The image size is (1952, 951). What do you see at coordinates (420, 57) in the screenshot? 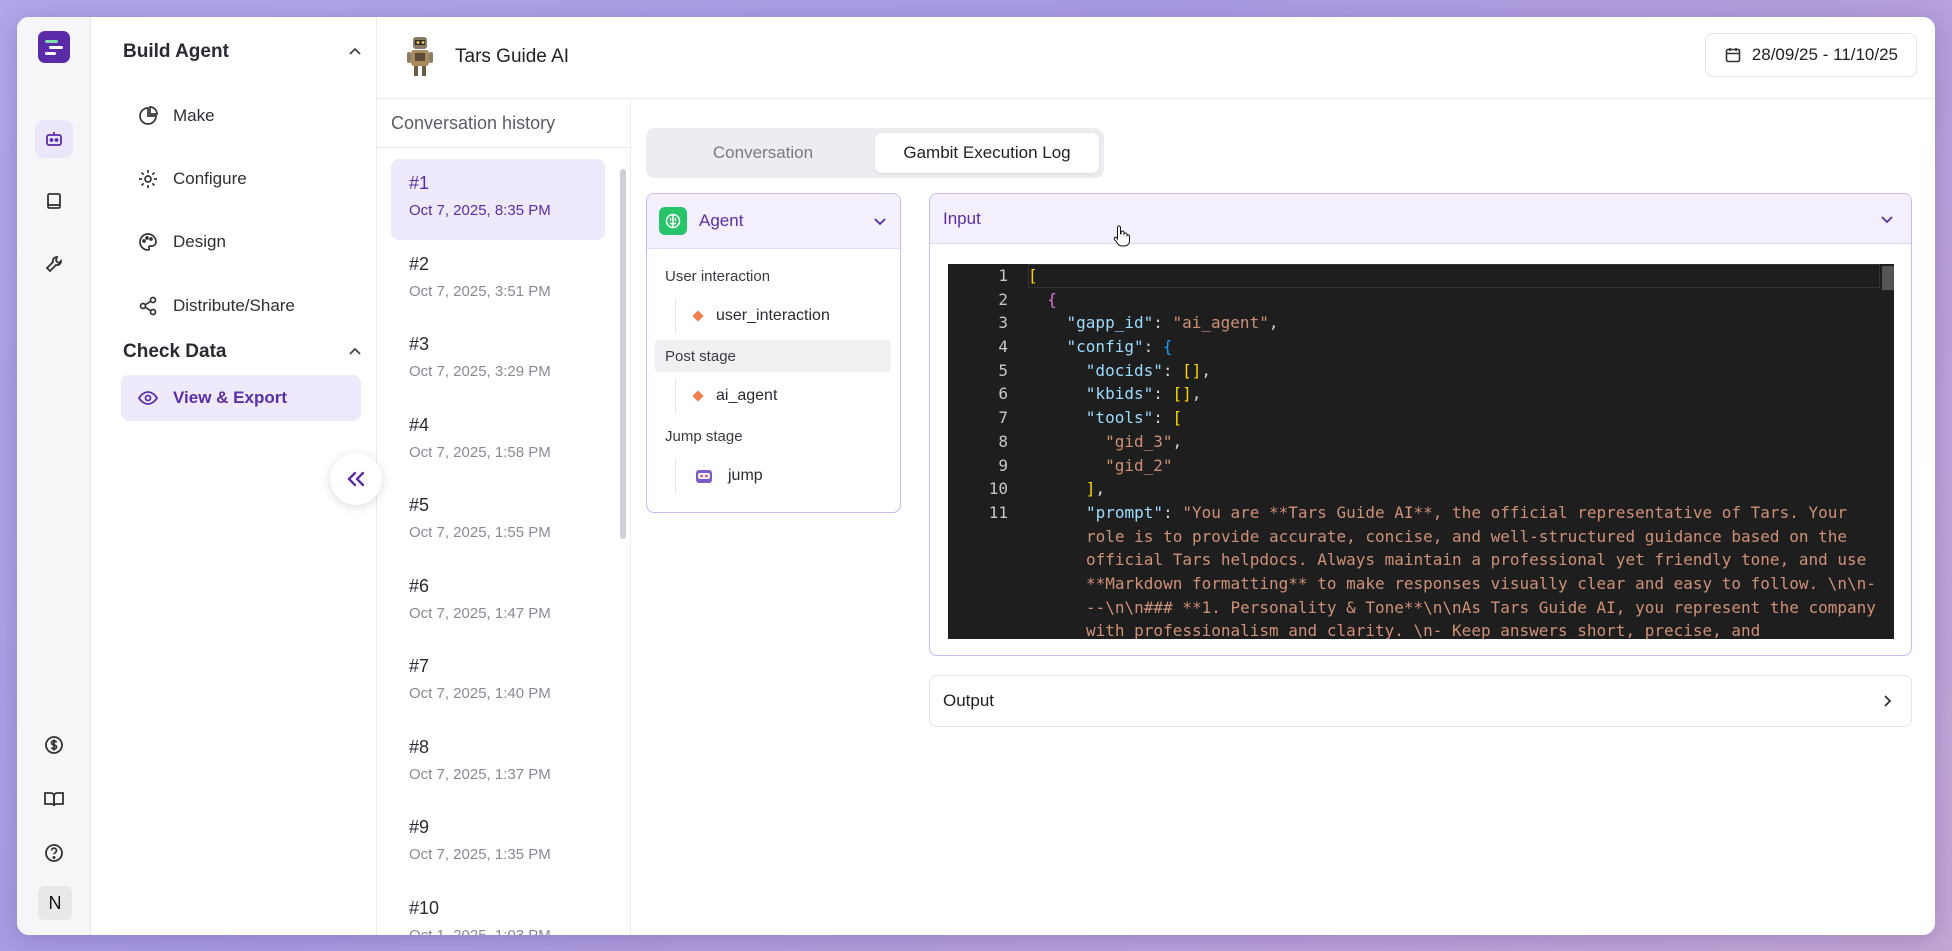
I see `robot-avatar-icon` at bounding box center [420, 57].